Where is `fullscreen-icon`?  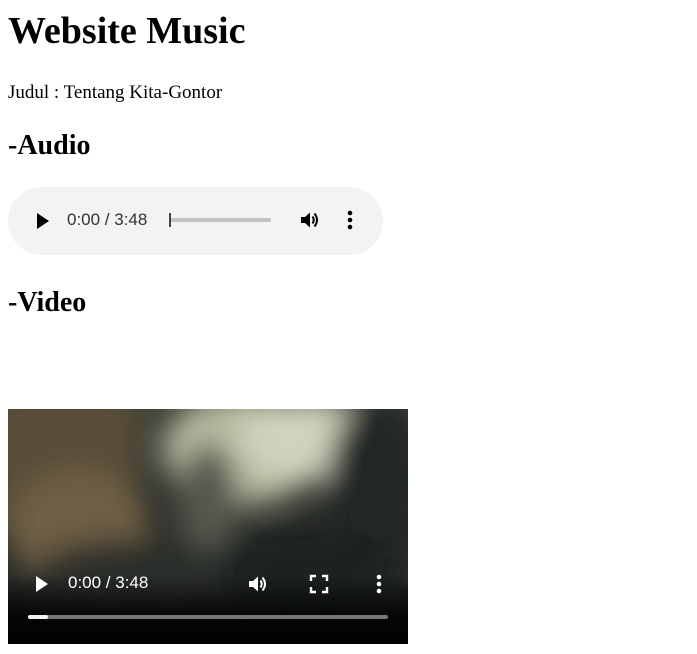
fullscreen-icon is located at coordinates (319, 584).